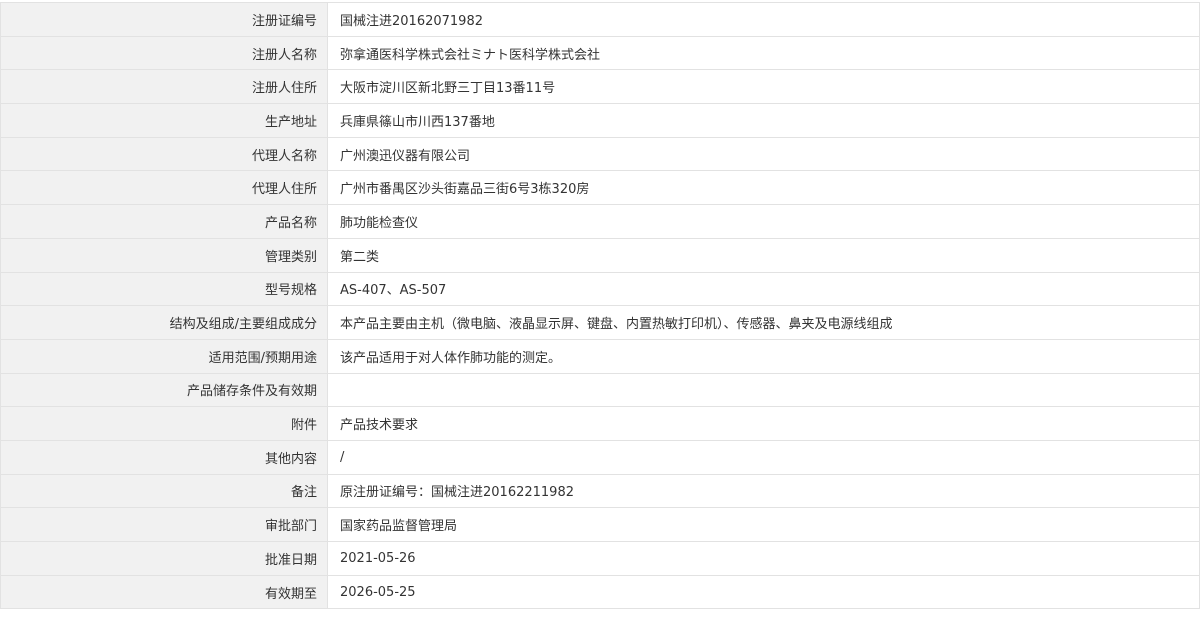 The width and height of the screenshot is (1200, 635). I want to click on field-value: 国械注进20162071982, so click(763, 19).